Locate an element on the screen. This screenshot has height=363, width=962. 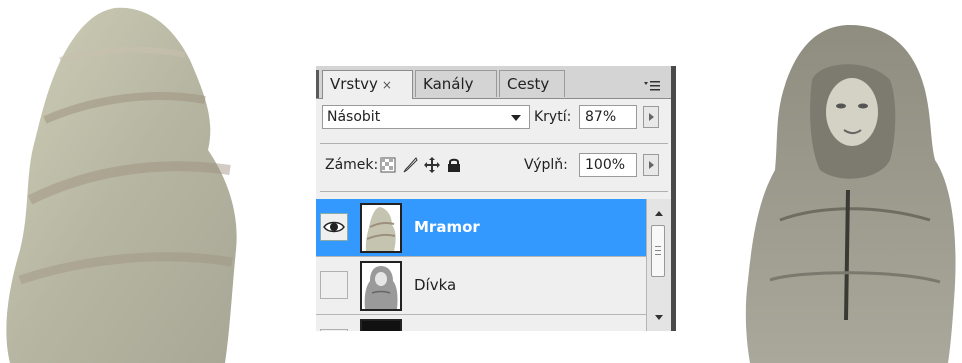
dropdown-arrow-icon is located at coordinates (516, 118).